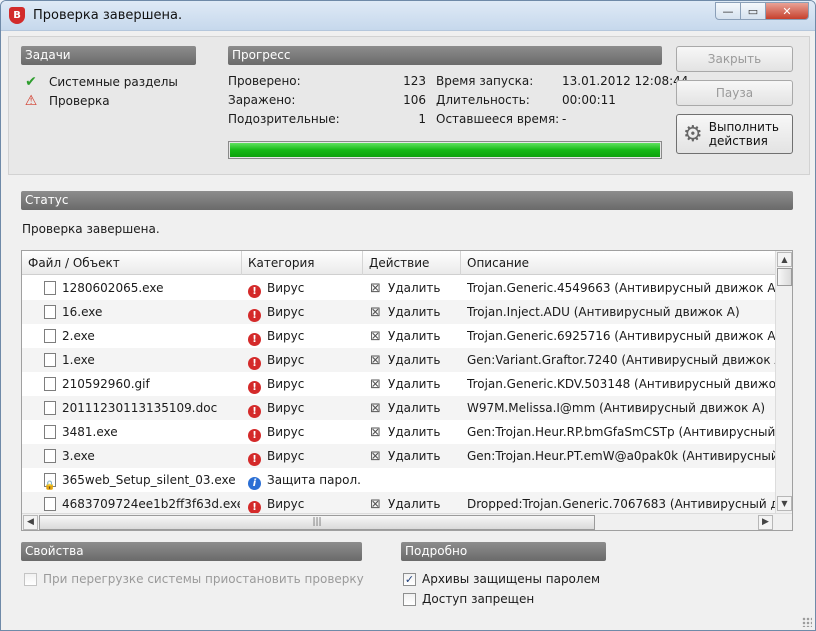  Describe the element at coordinates (787, 11) in the screenshot. I see `close-window-button: ✕` at that location.